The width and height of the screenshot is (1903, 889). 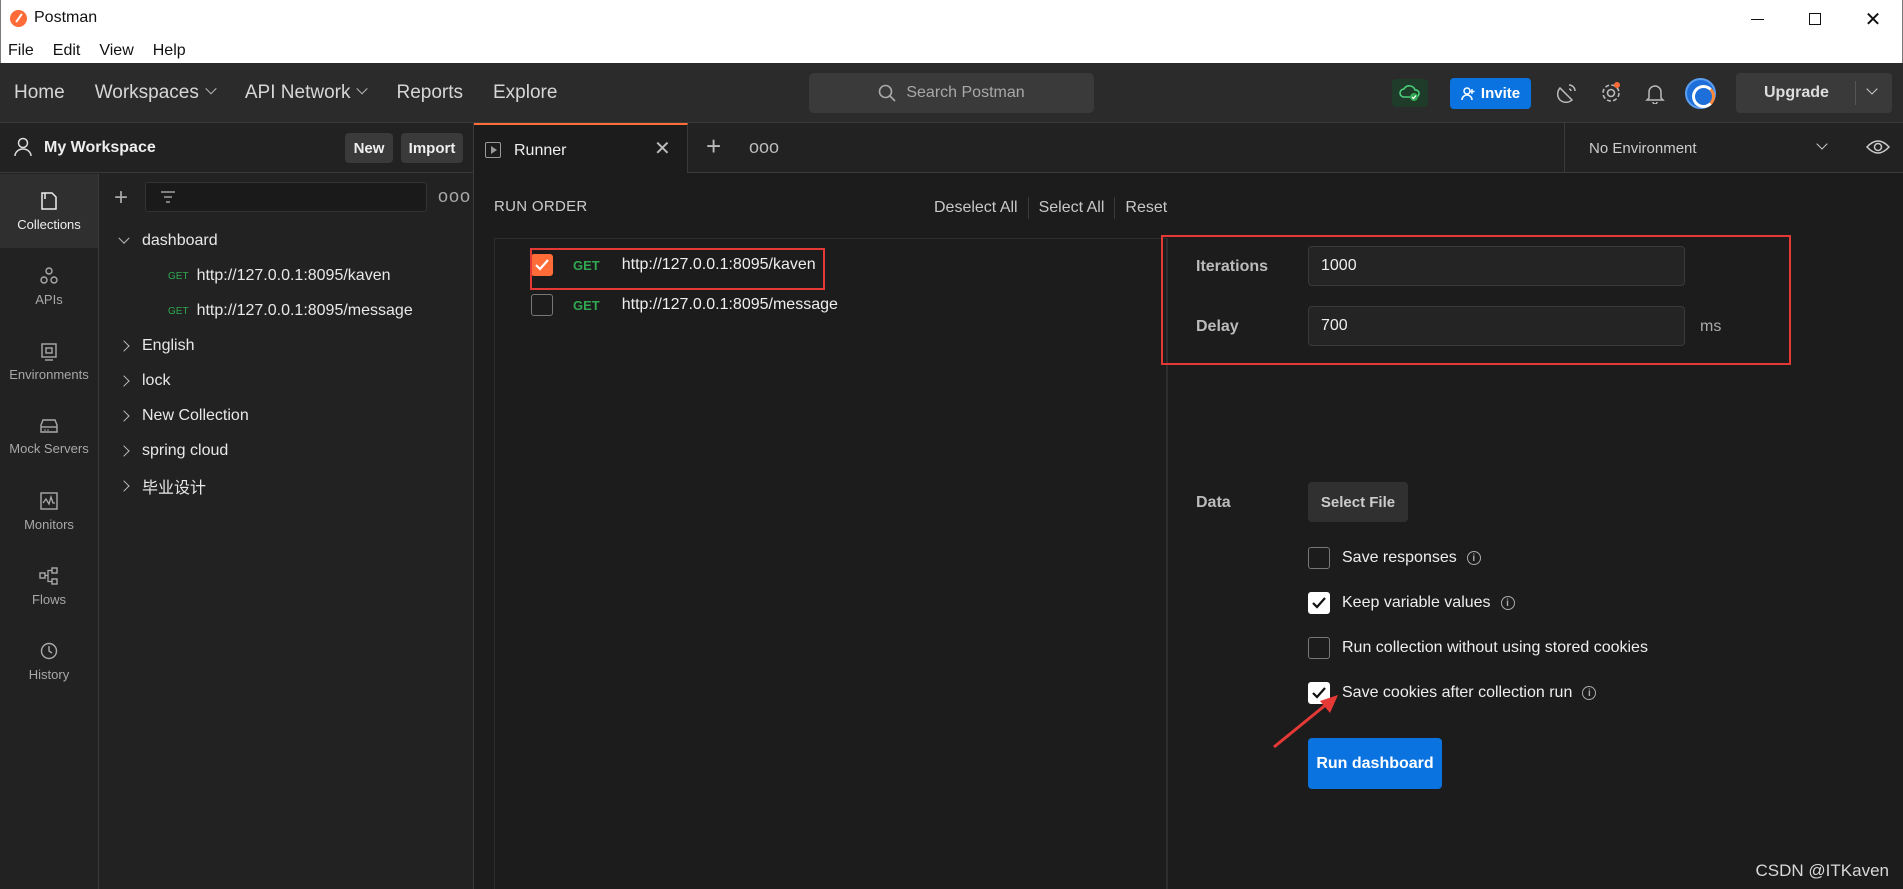 What do you see at coordinates (156, 380) in the screenshot?
I see `collection-name: lock` at bounding box center [156, 380].